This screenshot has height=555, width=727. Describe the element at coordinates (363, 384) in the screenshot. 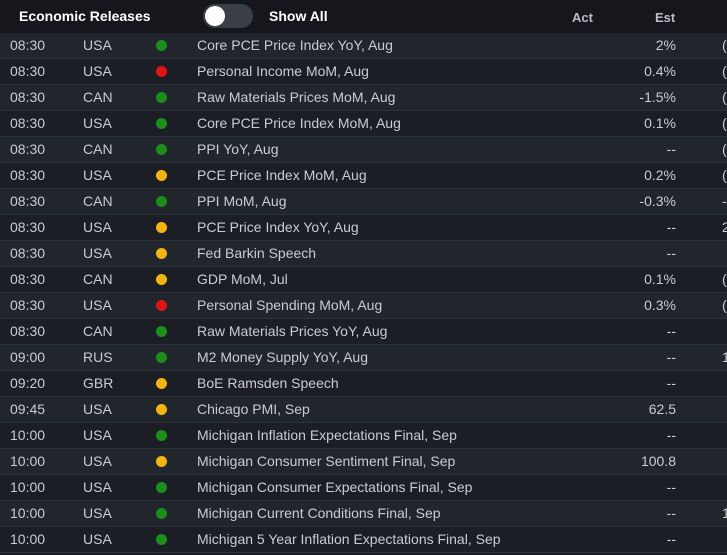

I see `table-row: 09:20 GBR BoE Ramsden Speech --` at that location.